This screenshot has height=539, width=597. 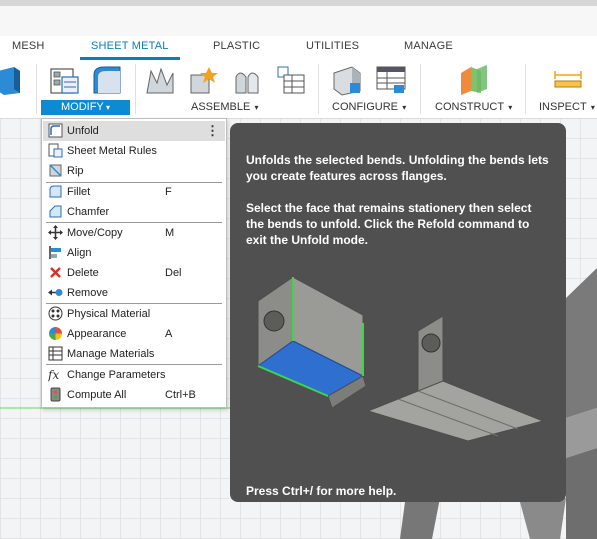 What do you see at coordinates (332, 46) in the screenshot?
I see `tab-utilities: UTILITIES` at bounding box center [332, 46].